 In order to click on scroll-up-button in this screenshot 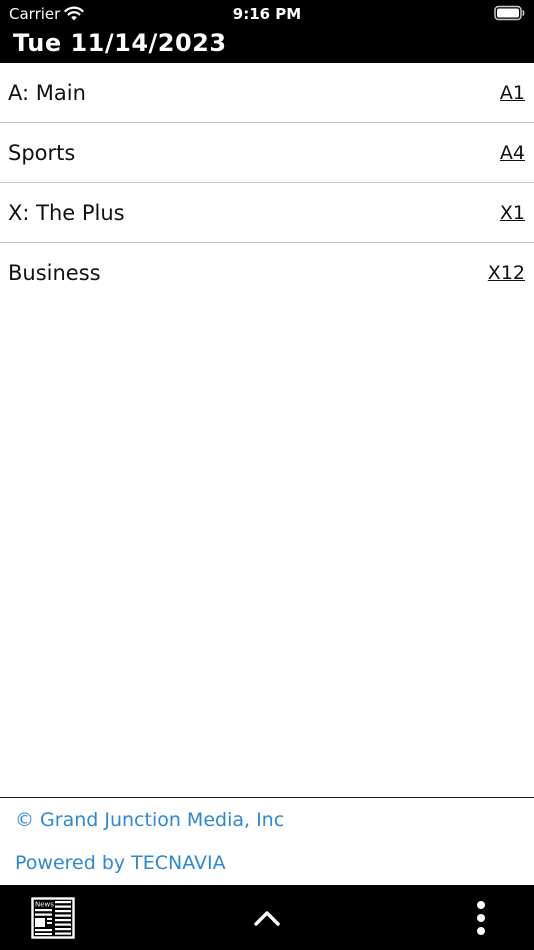, I will do `click(267, 917)`.